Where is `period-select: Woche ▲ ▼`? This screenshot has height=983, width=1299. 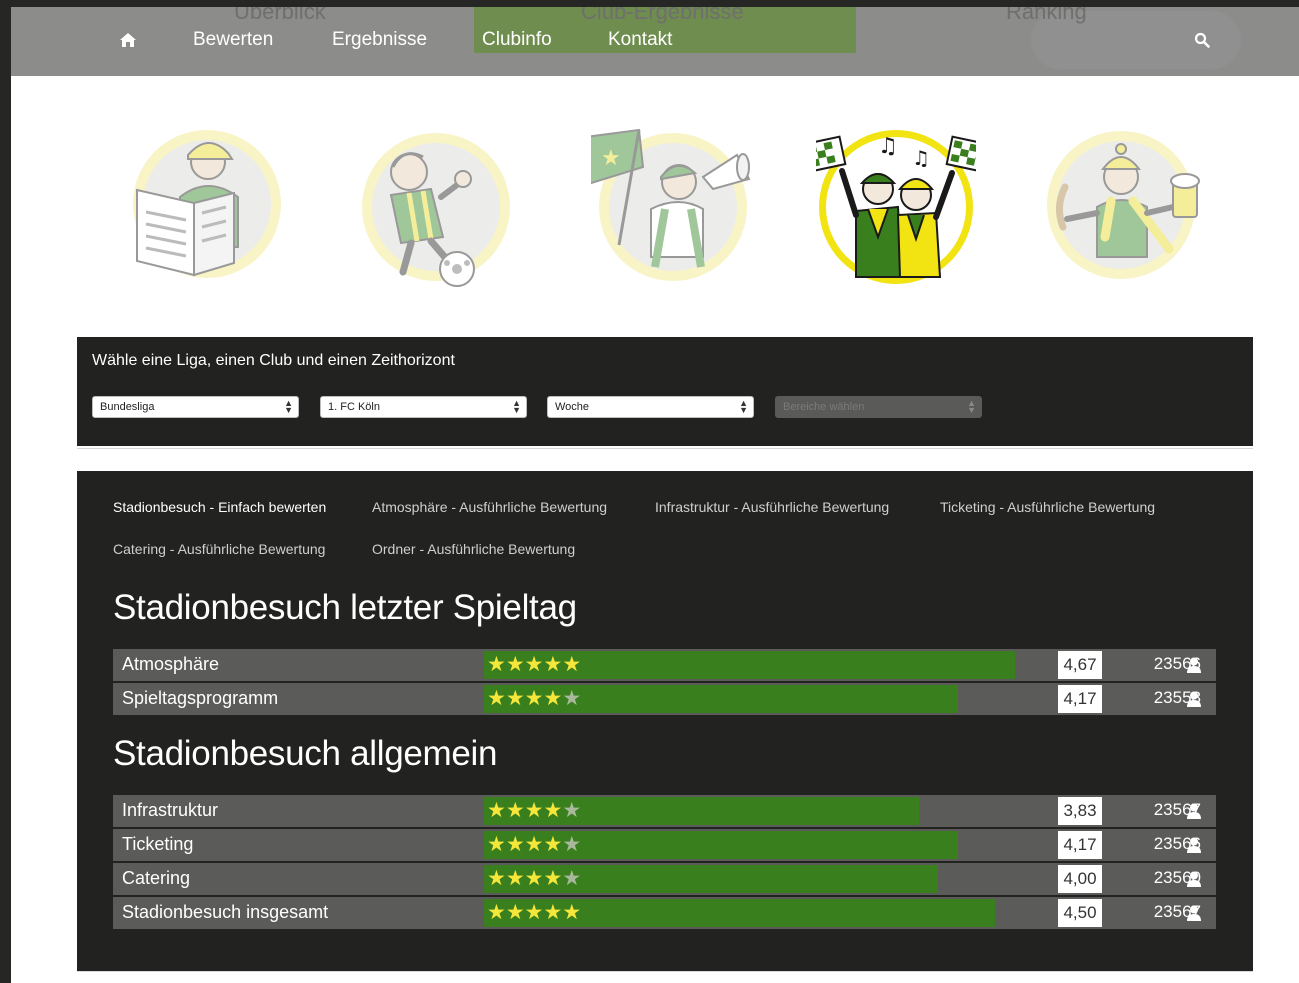
period-select: Woche ▲ ▼ is located at coordinates (650, 407).